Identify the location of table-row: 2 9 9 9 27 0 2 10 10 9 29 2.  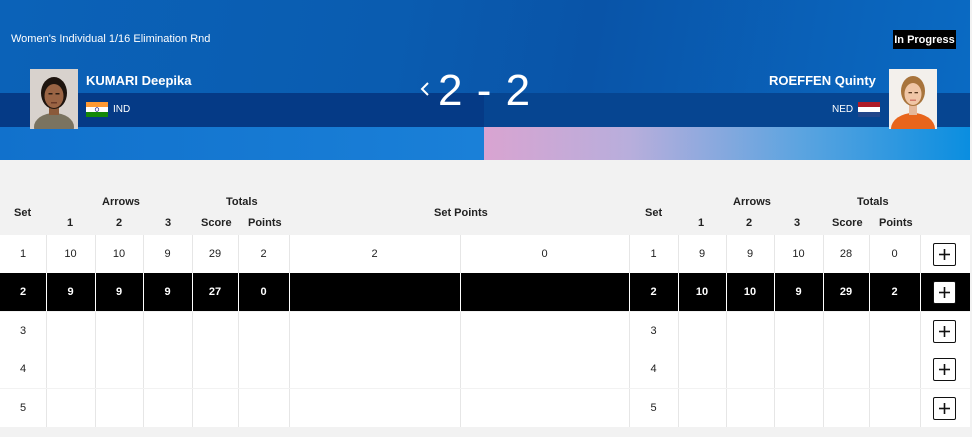
(485, 292).